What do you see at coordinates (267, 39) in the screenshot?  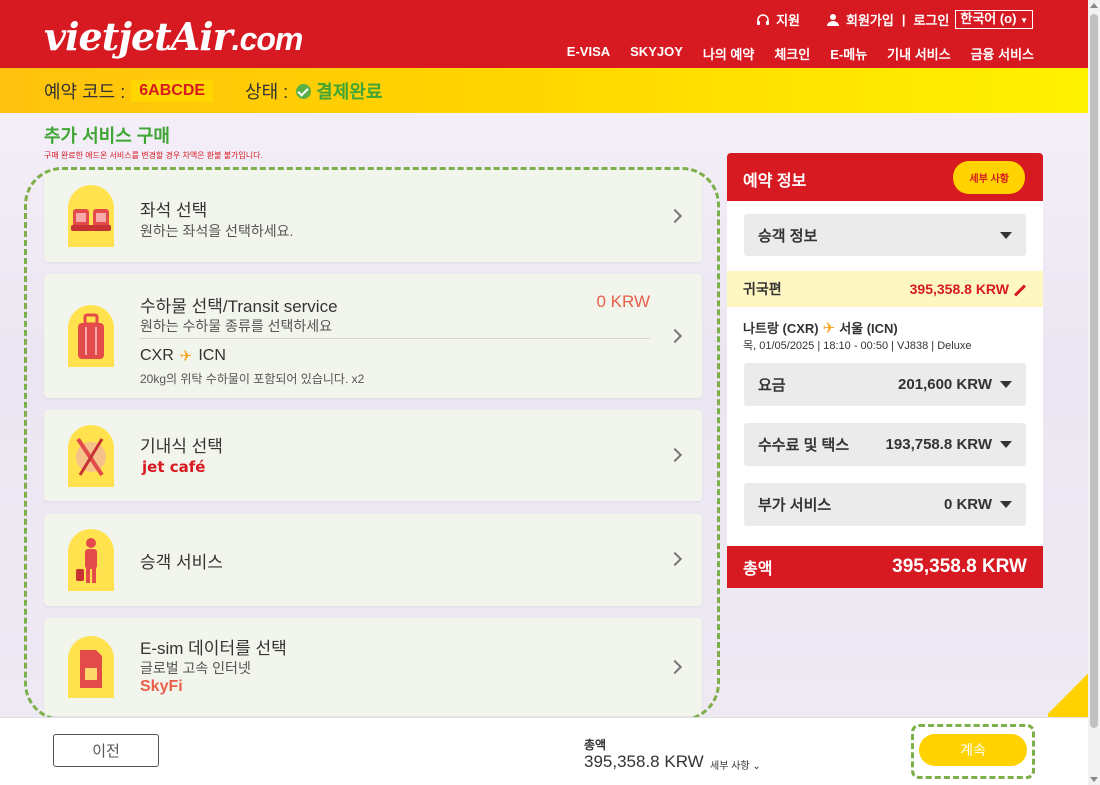 I see `logo-domain: .com` at bounding box center [267, 39].